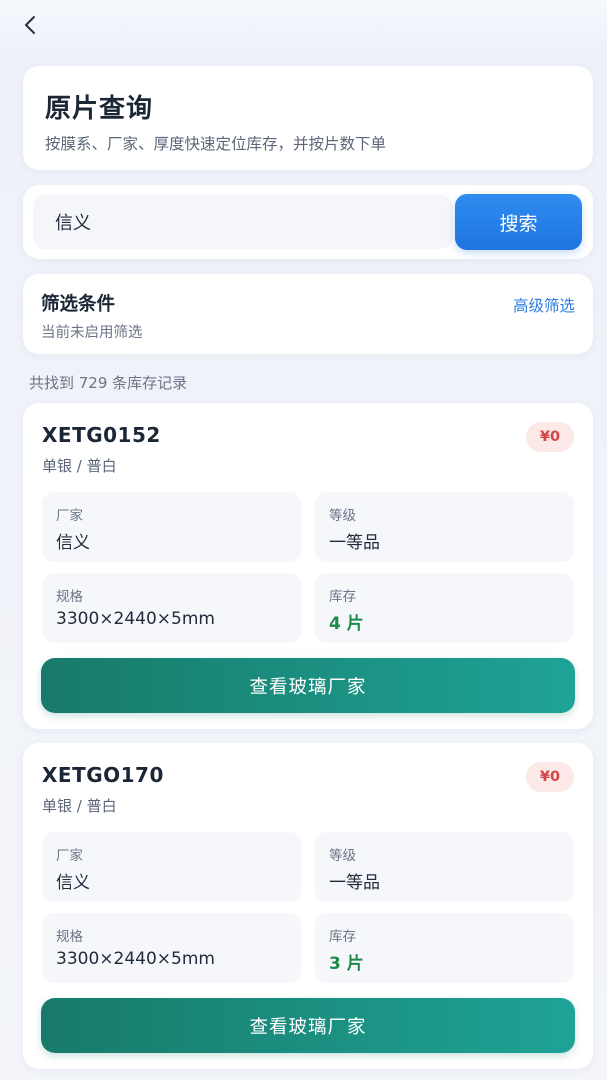 This screenshot has width=607, height=1080. I want to click on search-button: 搜索, so click(518, 222).